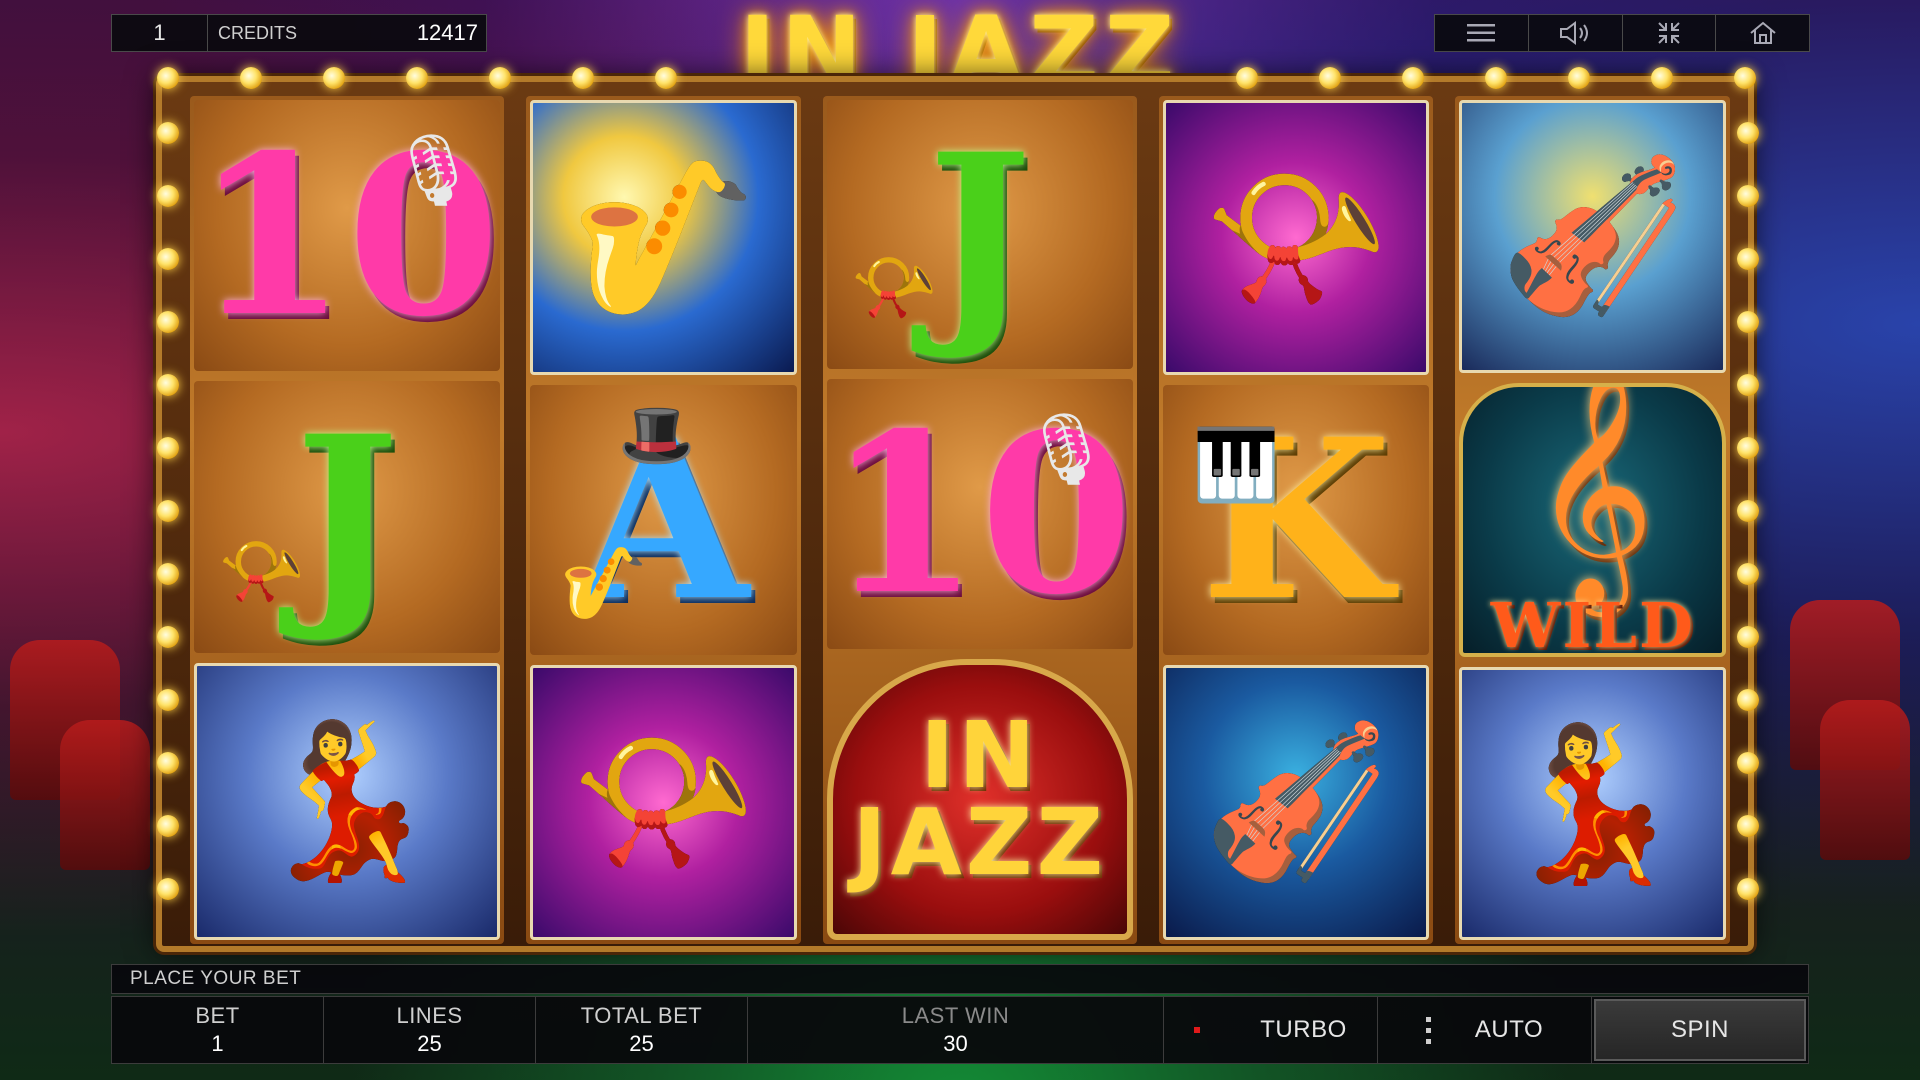 This screenshot has height=1080, width=1920. I want to click on bet-value: 1, so click(217, 1043).